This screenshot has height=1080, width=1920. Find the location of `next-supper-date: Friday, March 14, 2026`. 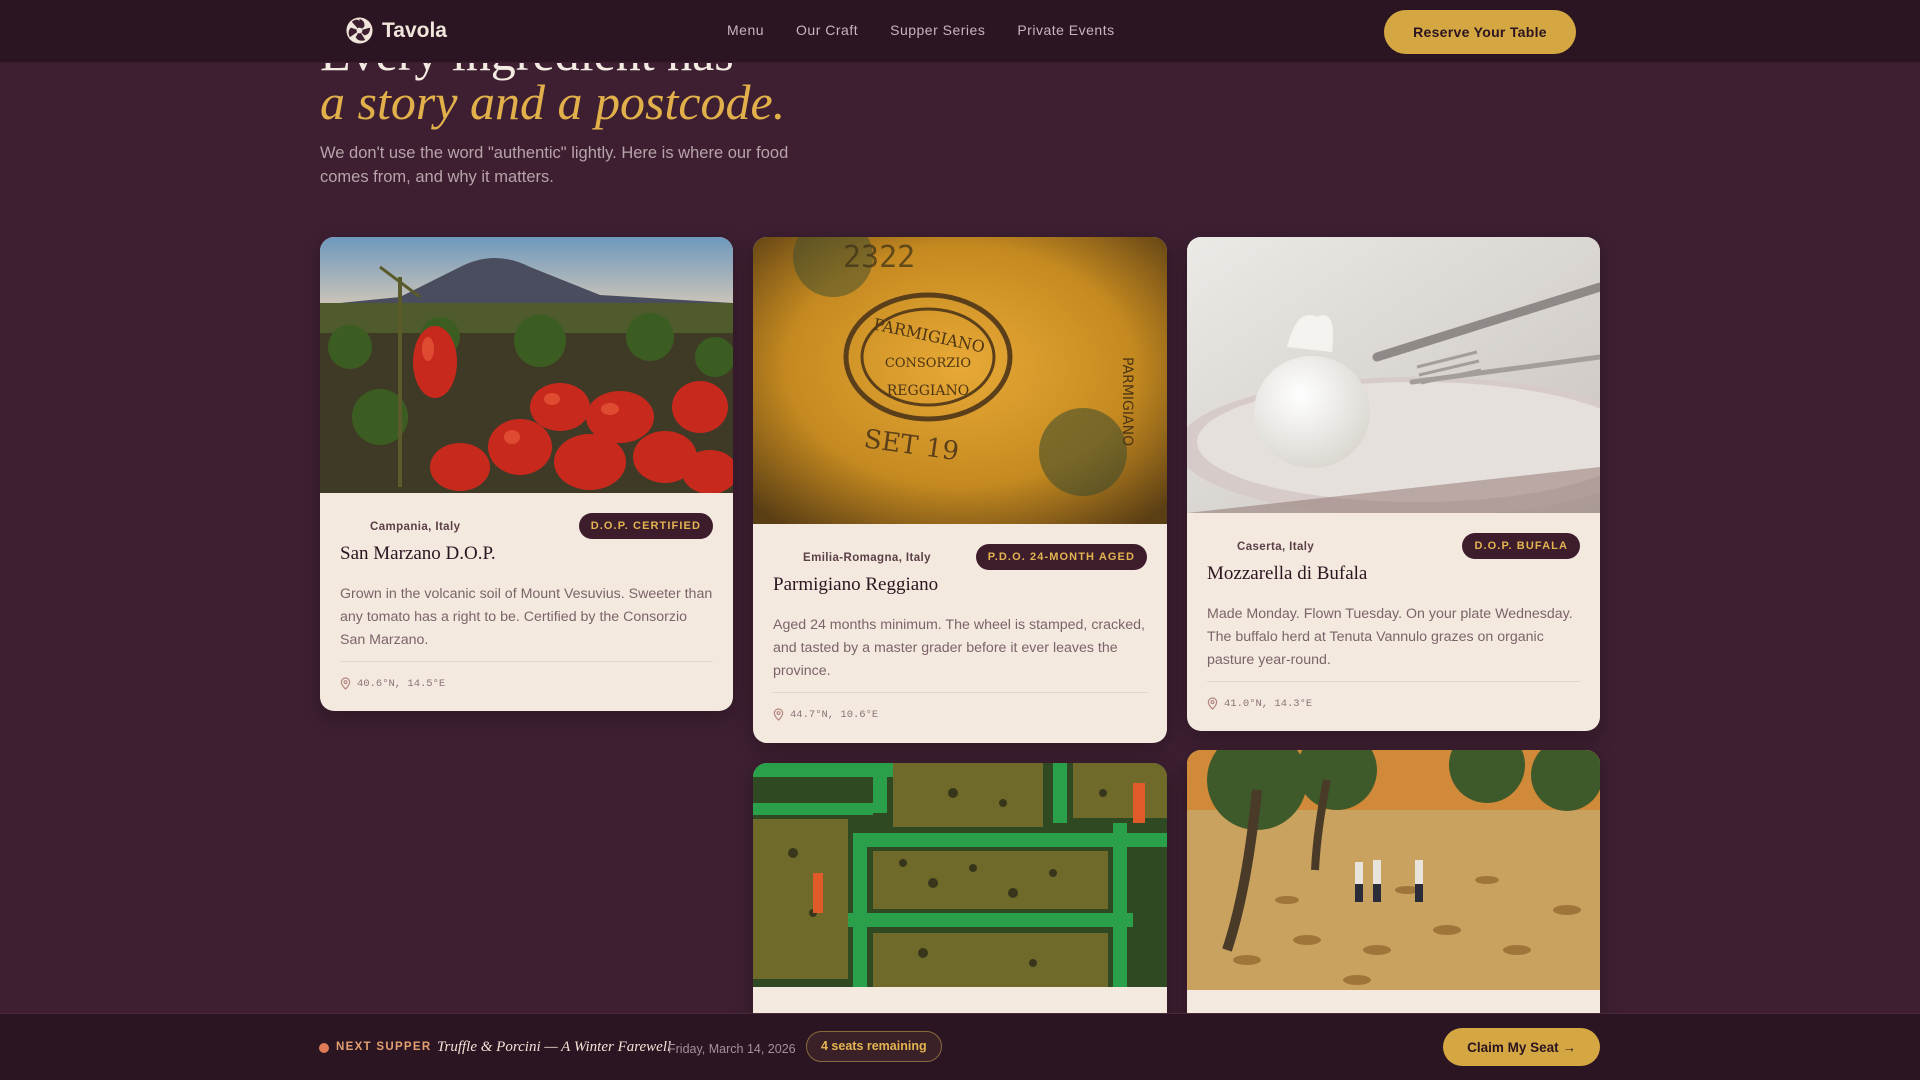

next-supper-date: Friday, March 14, 2026 is located at coordinates (732, 1049).